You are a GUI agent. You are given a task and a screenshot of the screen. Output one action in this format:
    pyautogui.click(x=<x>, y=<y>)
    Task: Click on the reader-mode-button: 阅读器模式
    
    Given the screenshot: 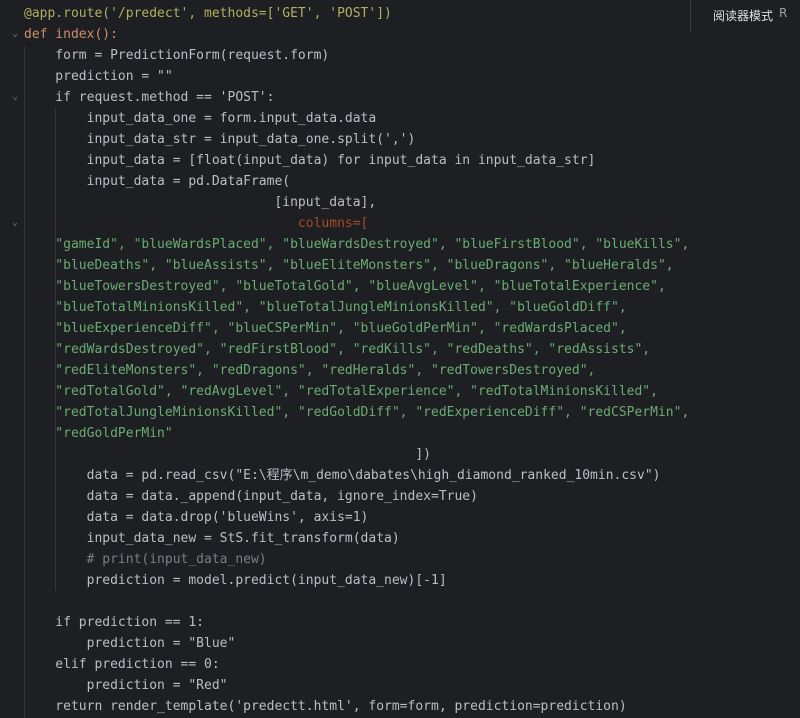 What is the action you would take?
    pyautogui.click(x=738, y=16)
    